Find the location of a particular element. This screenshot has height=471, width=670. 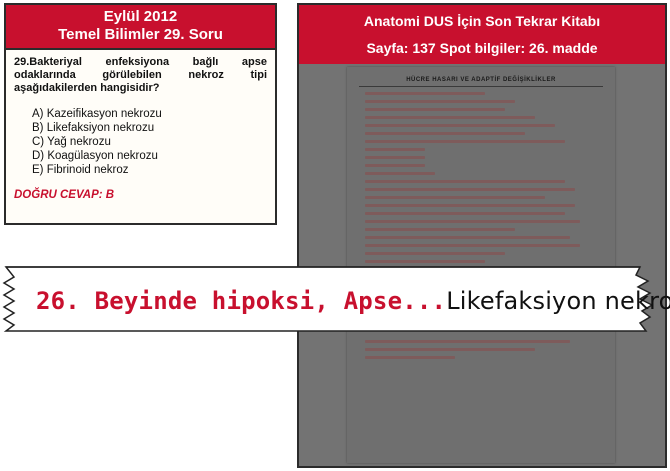

page-text-lines is located at coordinates (490, 185).